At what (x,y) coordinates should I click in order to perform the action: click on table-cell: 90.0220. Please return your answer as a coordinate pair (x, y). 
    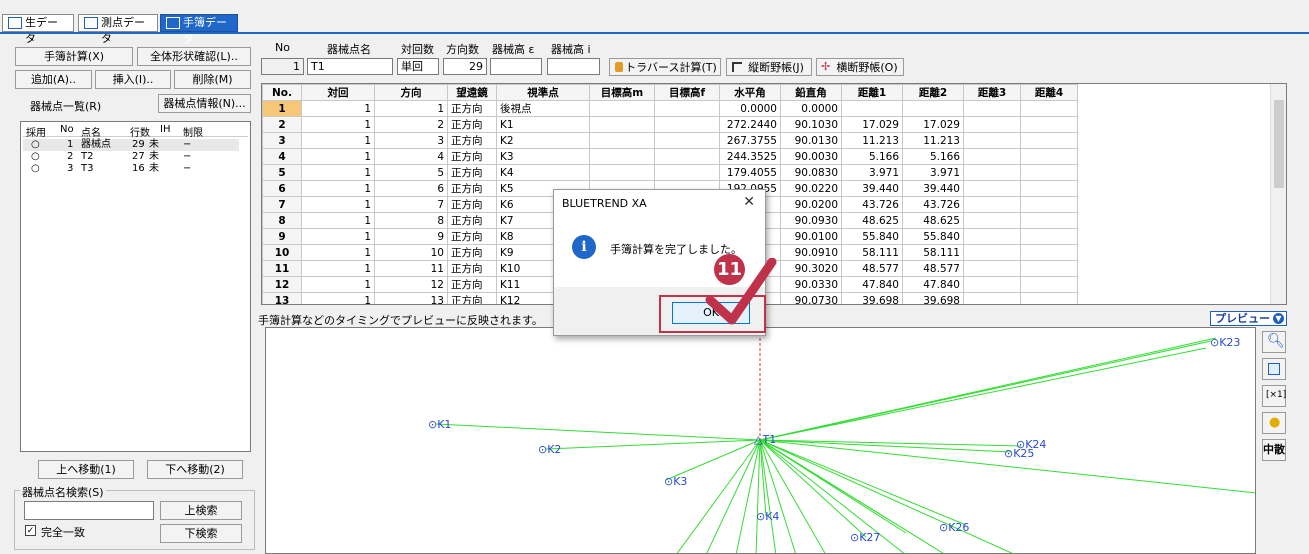
    Looking at the image, I should click on (811, 188).